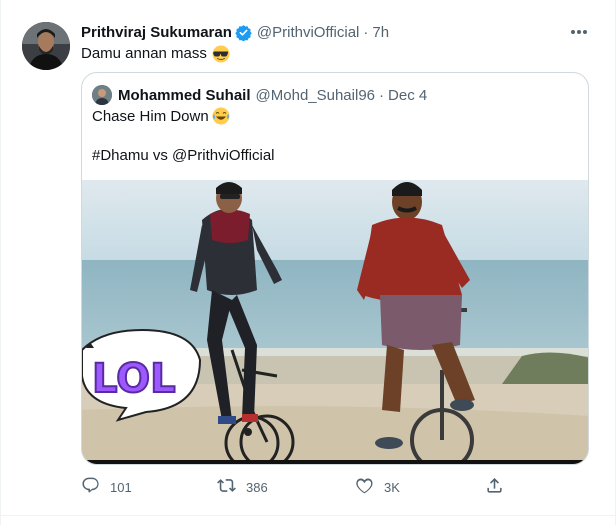 The width and height of the screenshot is (616, 525). What do you see at coordinates (102, 95) in the screenshot?
I see `quoted-author-avatar` at bounding box center [102, 95].